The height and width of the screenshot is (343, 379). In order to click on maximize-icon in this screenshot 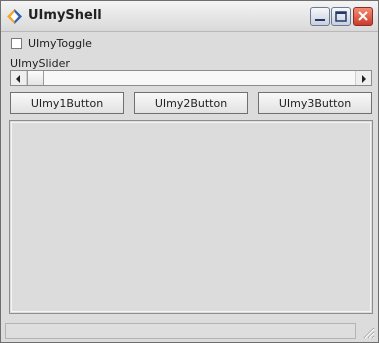, I will do `click(341, 16)`.